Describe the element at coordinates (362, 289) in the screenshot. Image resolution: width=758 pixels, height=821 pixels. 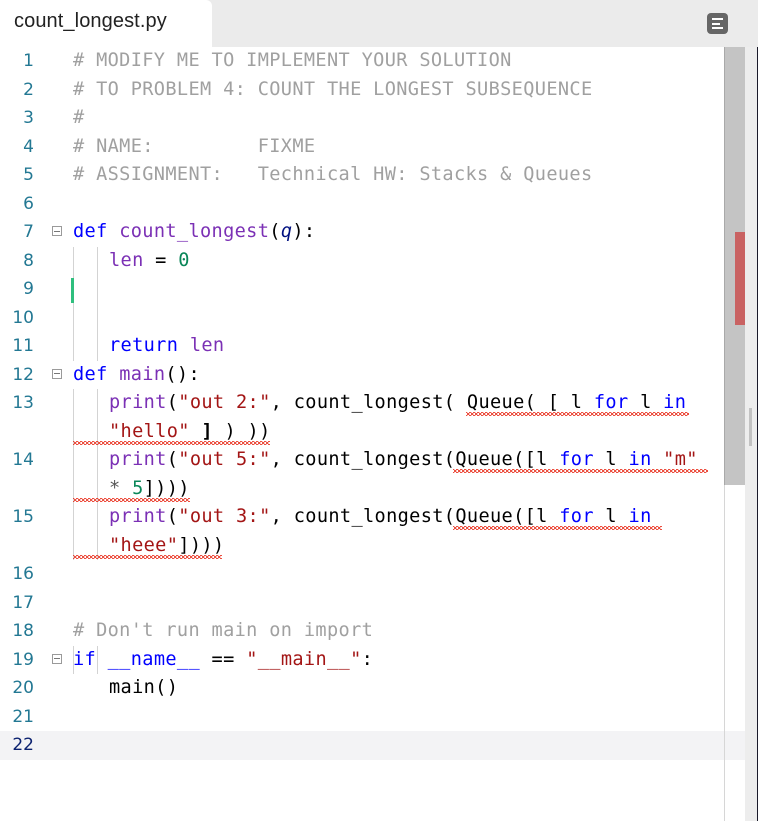
I see `code-line: 9` at that location.